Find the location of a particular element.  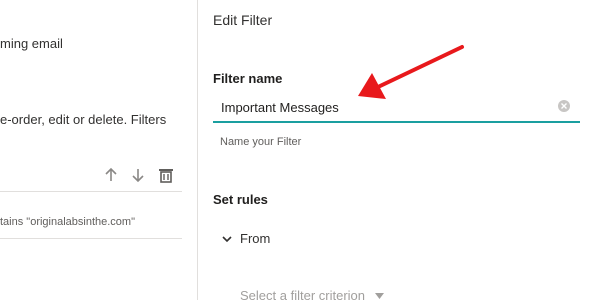

arrow-up-icon is located at coordinates (111, 174).